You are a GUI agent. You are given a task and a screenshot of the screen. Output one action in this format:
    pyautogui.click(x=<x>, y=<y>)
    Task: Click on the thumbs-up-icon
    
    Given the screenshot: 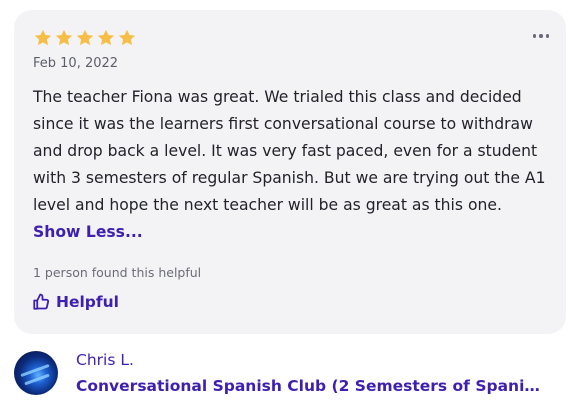 What is the action you would take?
    pyautogui.click(x=41, y=301)
    